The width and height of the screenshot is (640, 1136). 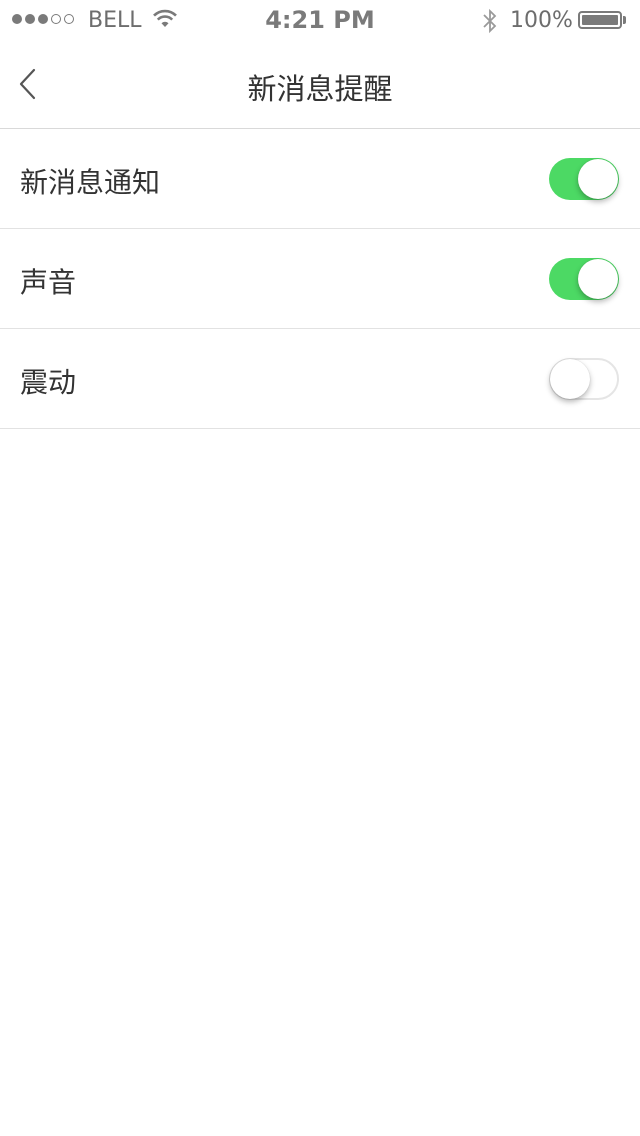 What do you see at coordinates (320, 379) in the screenshot?
I see `setting-row-vibration: 震动` at bounding box center [320, 379].